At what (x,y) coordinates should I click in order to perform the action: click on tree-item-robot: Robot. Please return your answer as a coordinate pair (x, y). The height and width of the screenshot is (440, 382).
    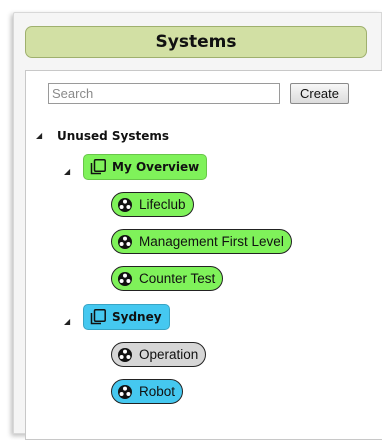
    Looking at the image, I should click on (147, 391).